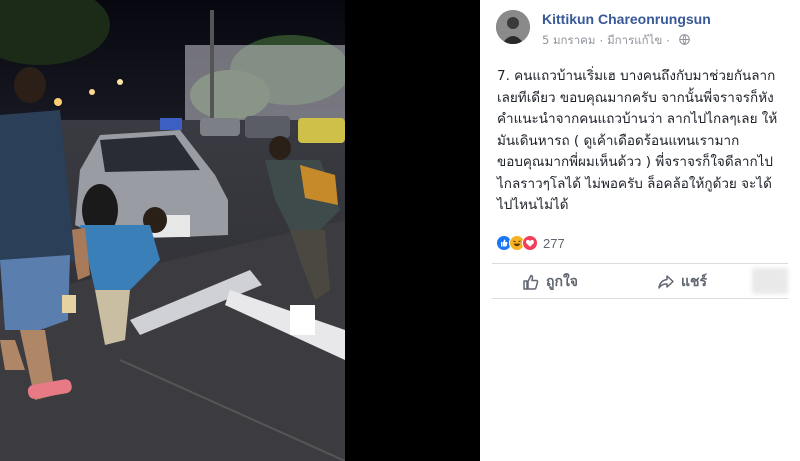 The height and width of the screenshot is (461, 800). I want to click on share-button: แชร์, so click(682, 282).